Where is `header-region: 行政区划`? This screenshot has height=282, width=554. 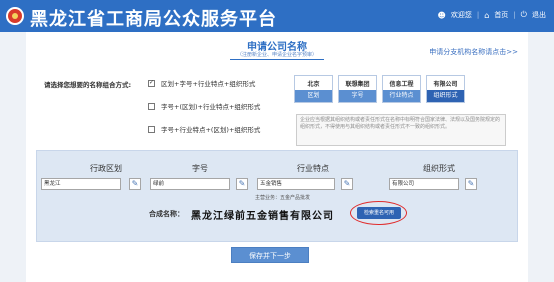 header-region: 行政区划 is located at coordinates (106, 168).